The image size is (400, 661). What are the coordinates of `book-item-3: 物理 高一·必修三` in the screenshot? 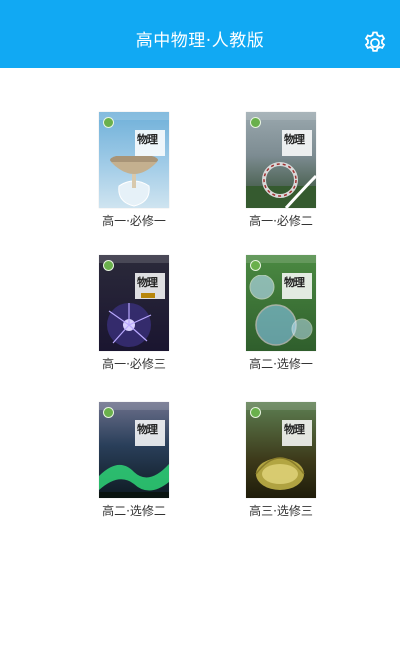 It's located at (134, 313).